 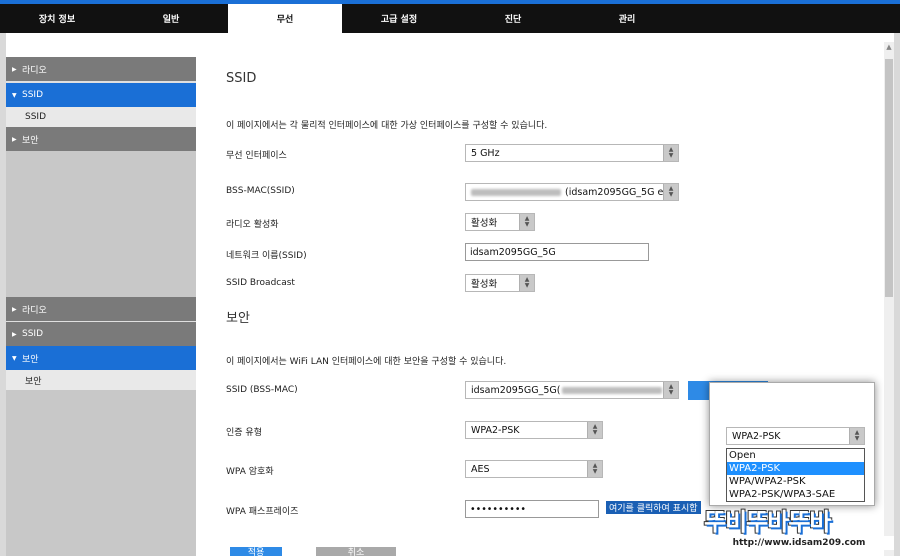 I want to click on network-name-input: idsam2095GG_5G, so click(x=557, y=252).